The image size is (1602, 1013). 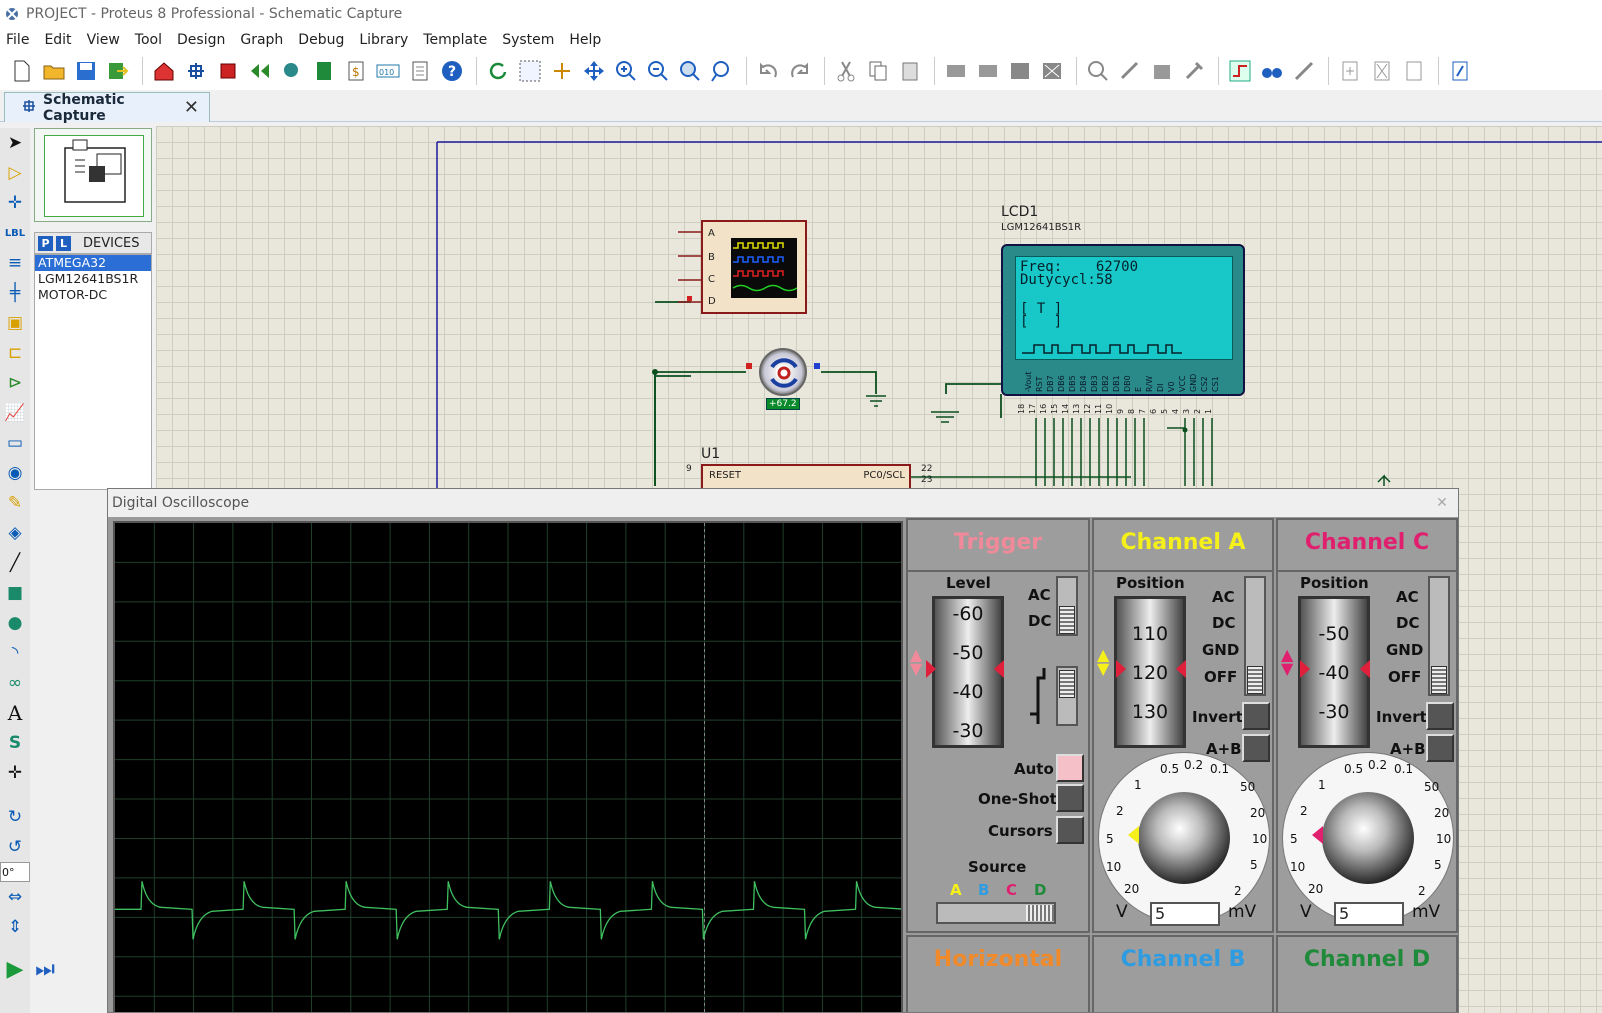 I want to click on zoom-area-icon, so click(x=722, y=71).